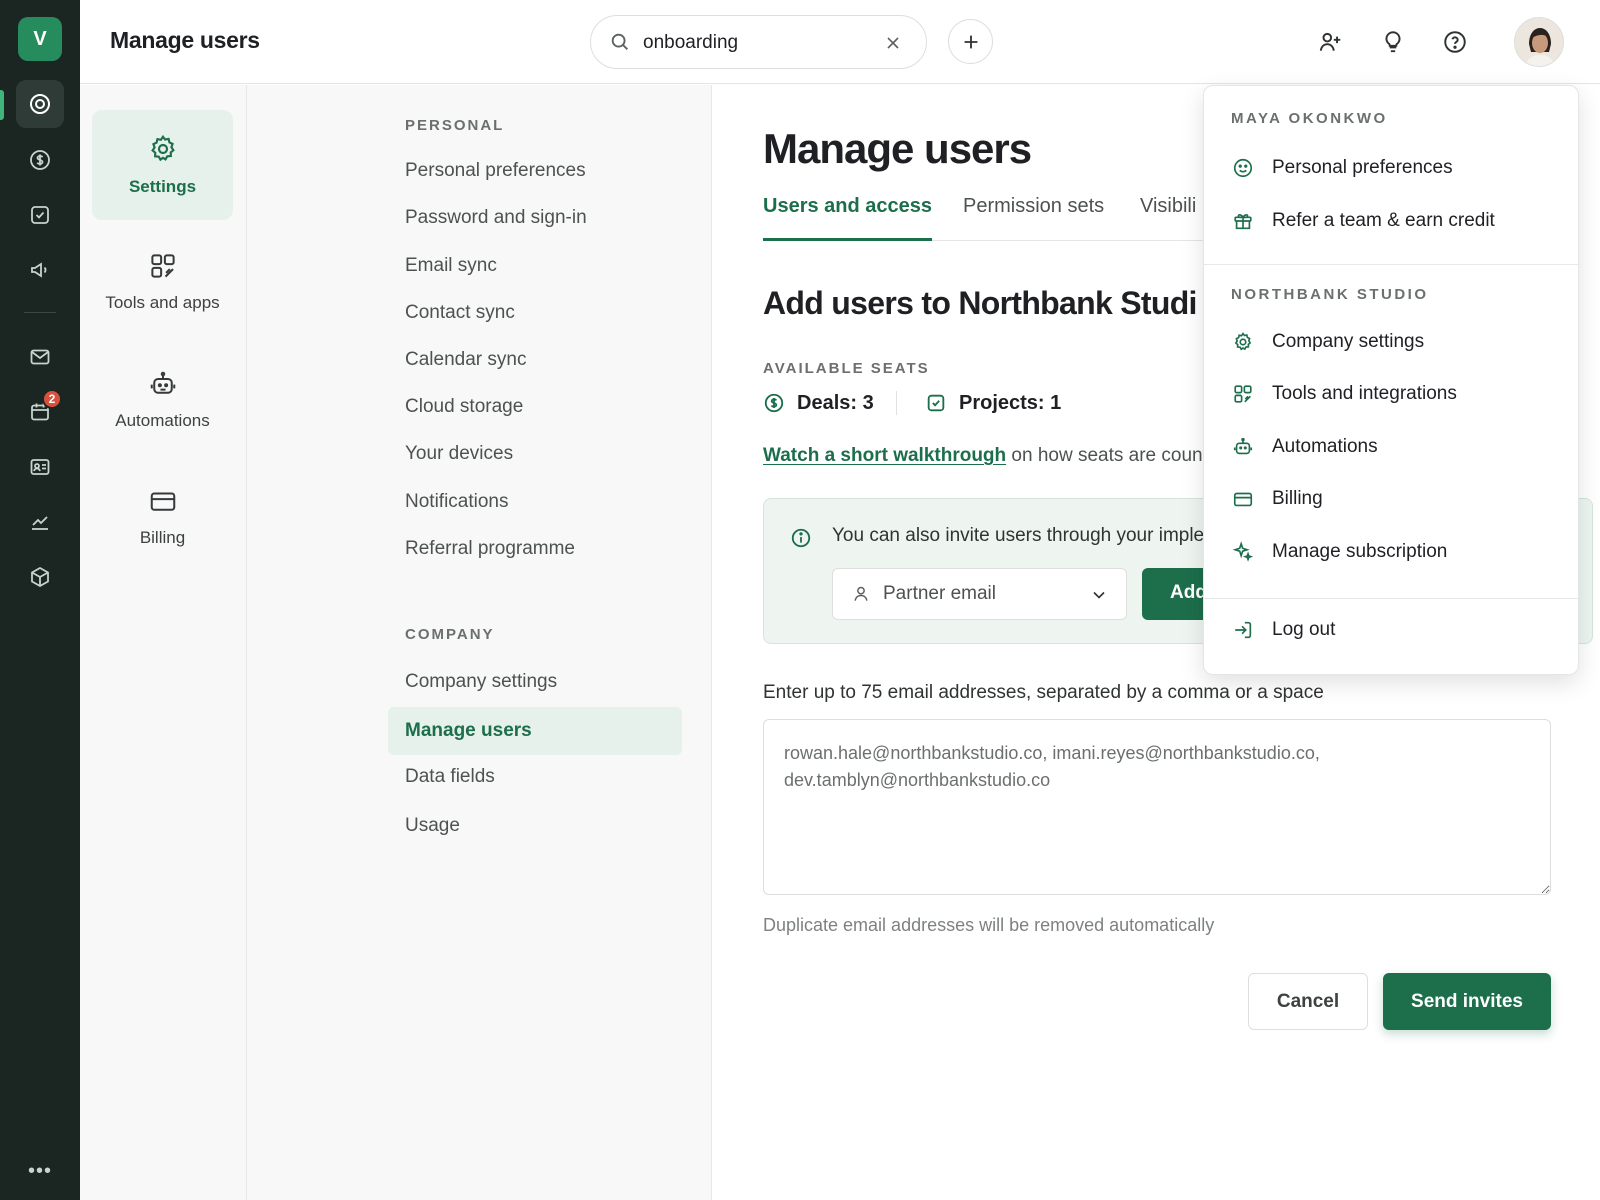 Image resolution: width=1600 pixels, height=1200 pixels. I want to click on tips-button, so click(1393, 42).